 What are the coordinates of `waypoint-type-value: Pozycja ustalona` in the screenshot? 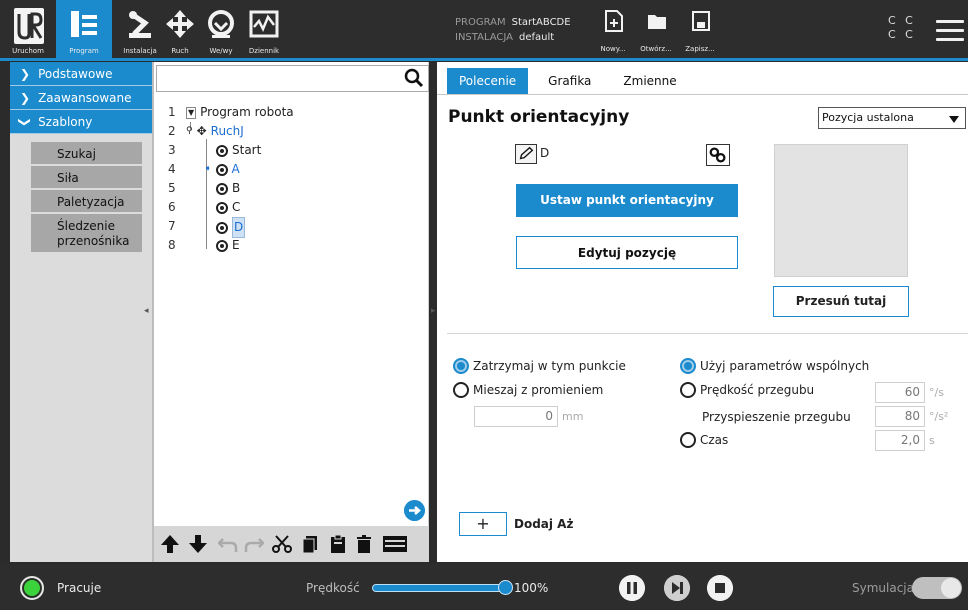 It's located at (868, 117).